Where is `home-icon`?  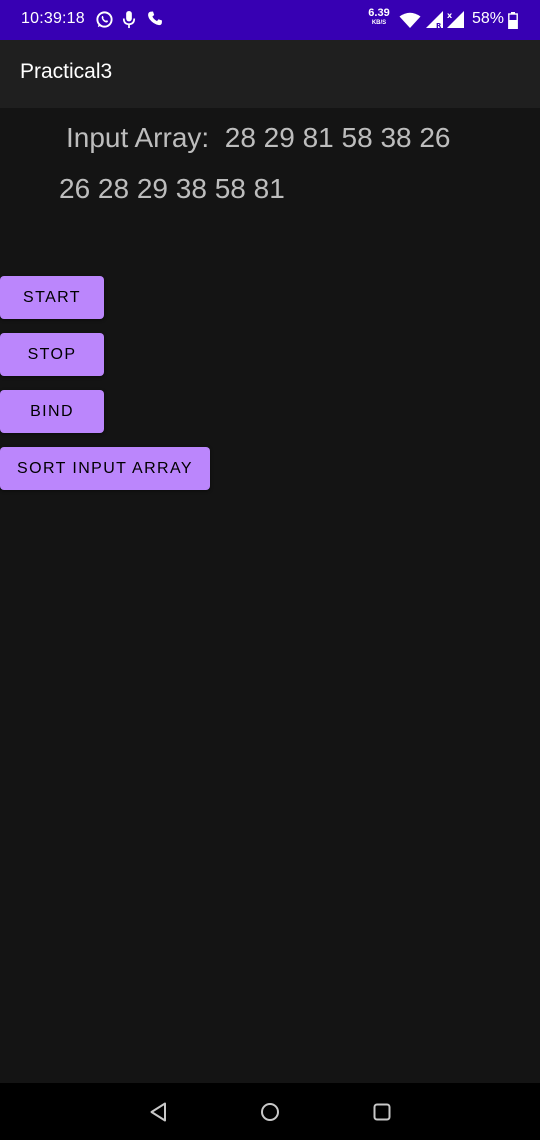 home-icon is located at coordinates (270, 1112).